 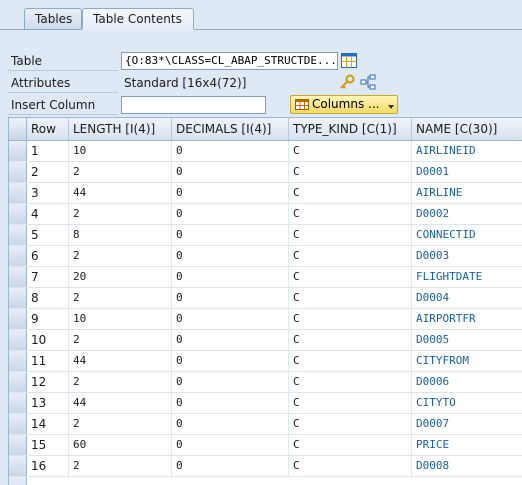 I want to click on cell-row: 16, so click(x=48, y=466).